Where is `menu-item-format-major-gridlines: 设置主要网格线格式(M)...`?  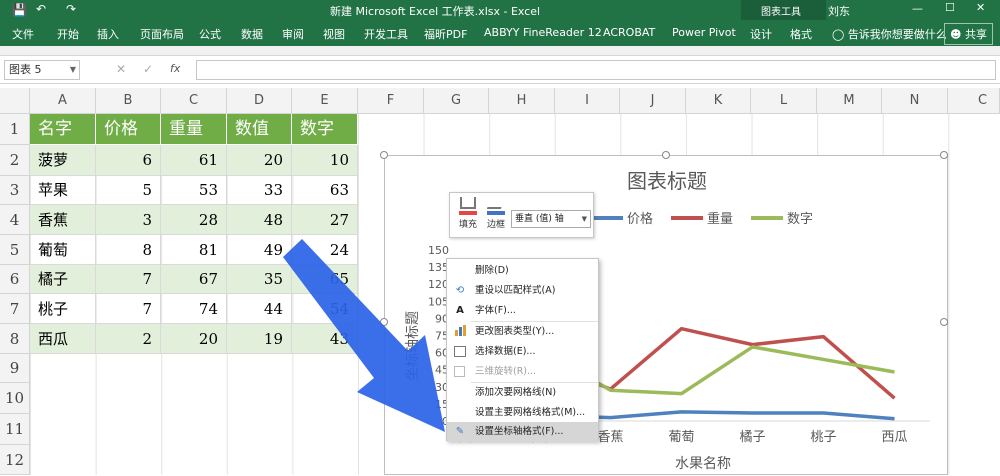 menu-item-format-major-gridlines: 设置主要网格线格式(M)... is located at coordinates (522, 413).